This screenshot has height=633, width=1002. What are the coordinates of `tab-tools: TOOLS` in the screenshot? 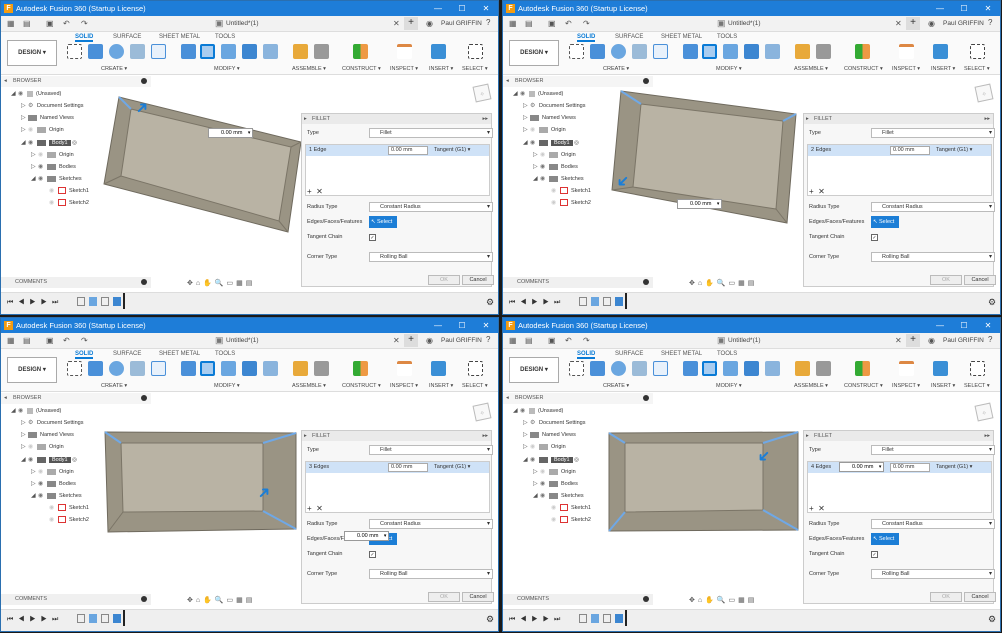 It's located at (727, 37).